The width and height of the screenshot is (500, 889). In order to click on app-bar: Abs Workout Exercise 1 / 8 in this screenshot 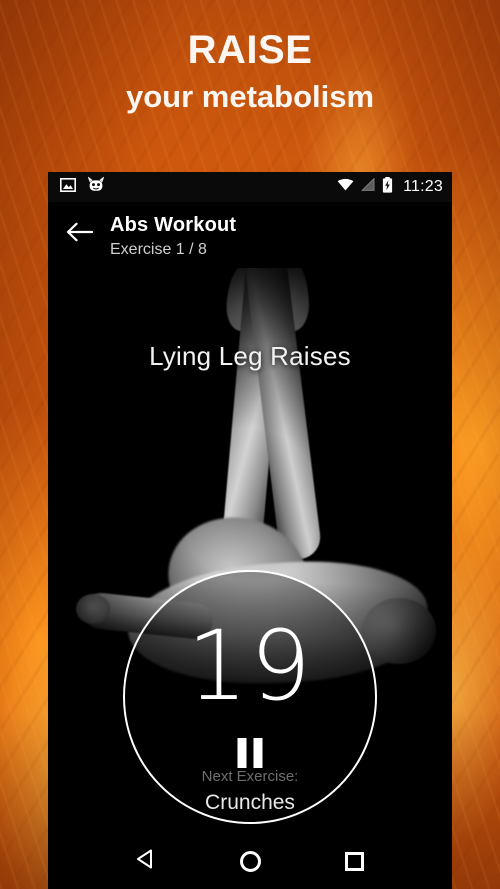, I will do `click(250, 235)`.